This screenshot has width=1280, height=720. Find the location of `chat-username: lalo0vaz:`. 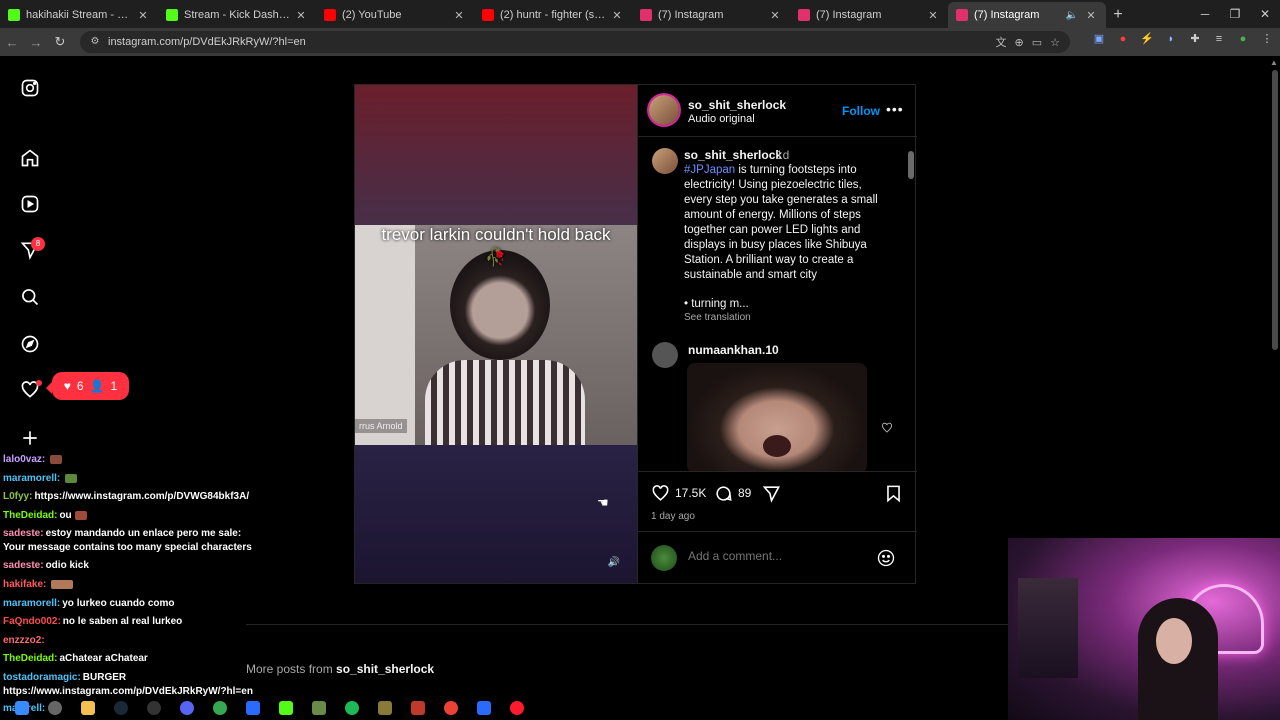

chat-username: lalo0vaz: is located at coordinates (24, 459).